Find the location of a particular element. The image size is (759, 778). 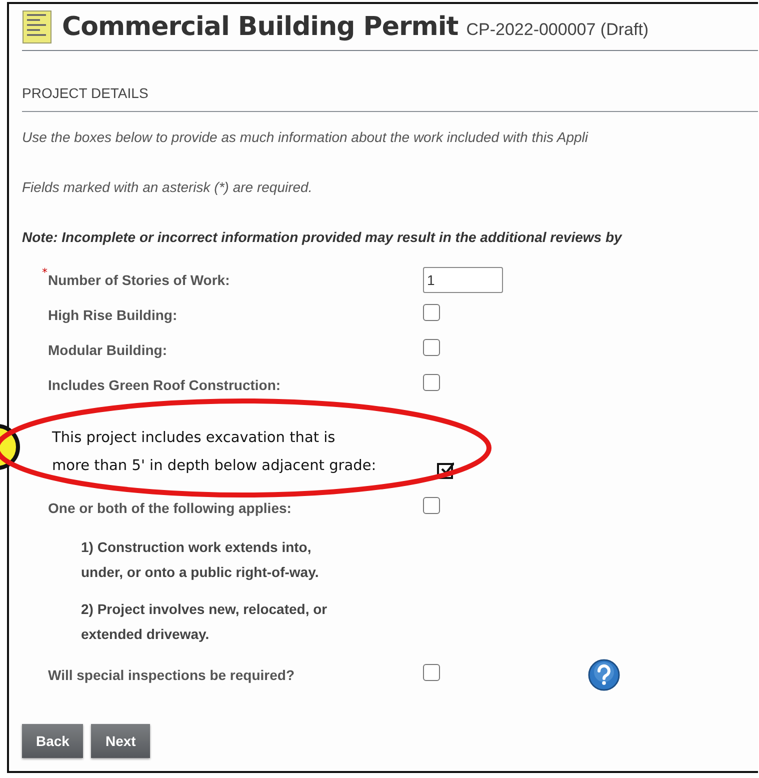

field-label: This project includes excavation that is more than 5' in depth below adjacent grade: is located at coordinates (215, 452).